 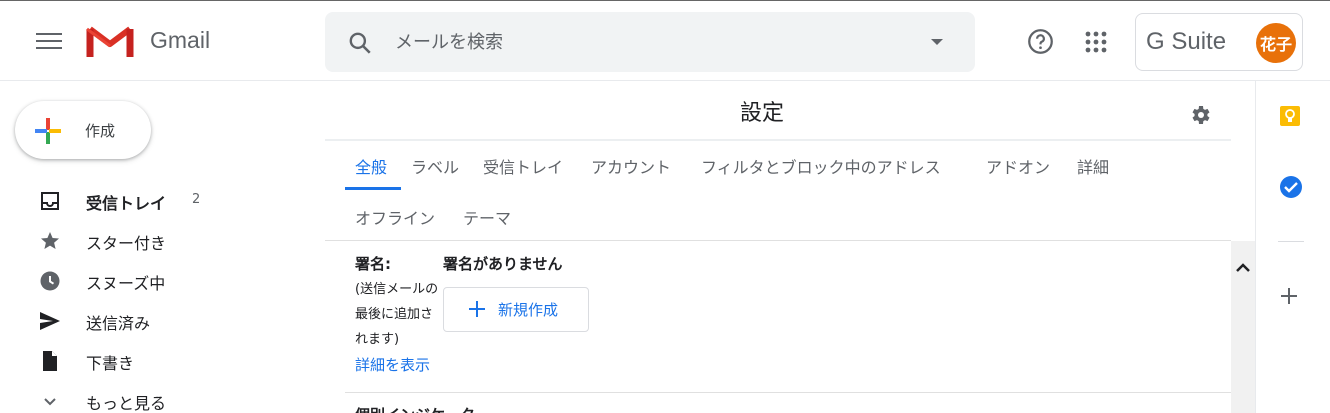 What do you see at coordinates (373, 264) in the screenshot?
I see `signature-label: 署名:` at bounding box center [373, 264].